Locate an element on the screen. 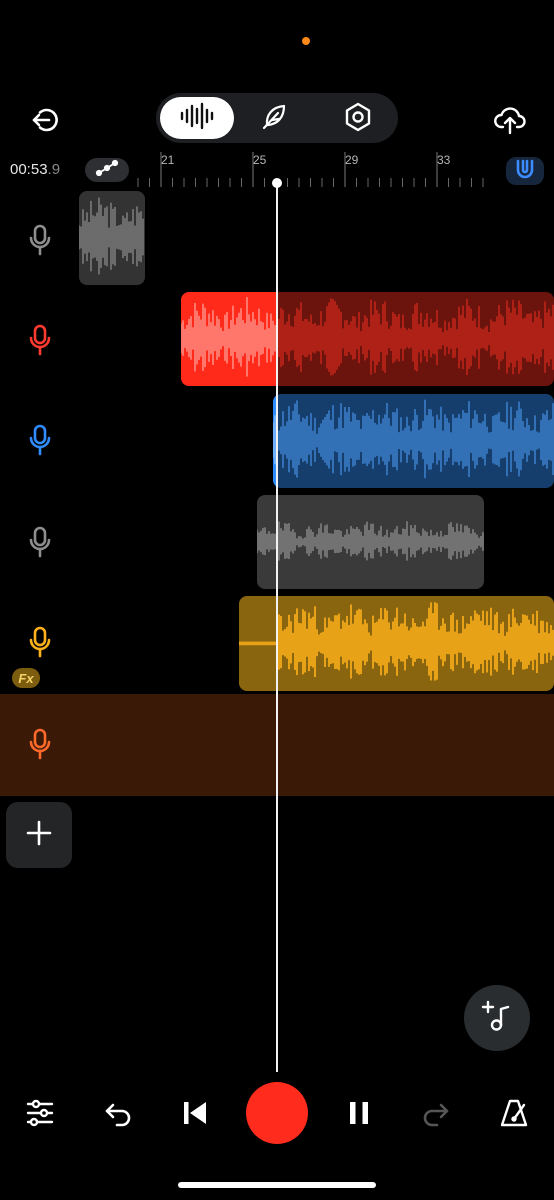  curve-points-icon is located at coordinates (107, 170).